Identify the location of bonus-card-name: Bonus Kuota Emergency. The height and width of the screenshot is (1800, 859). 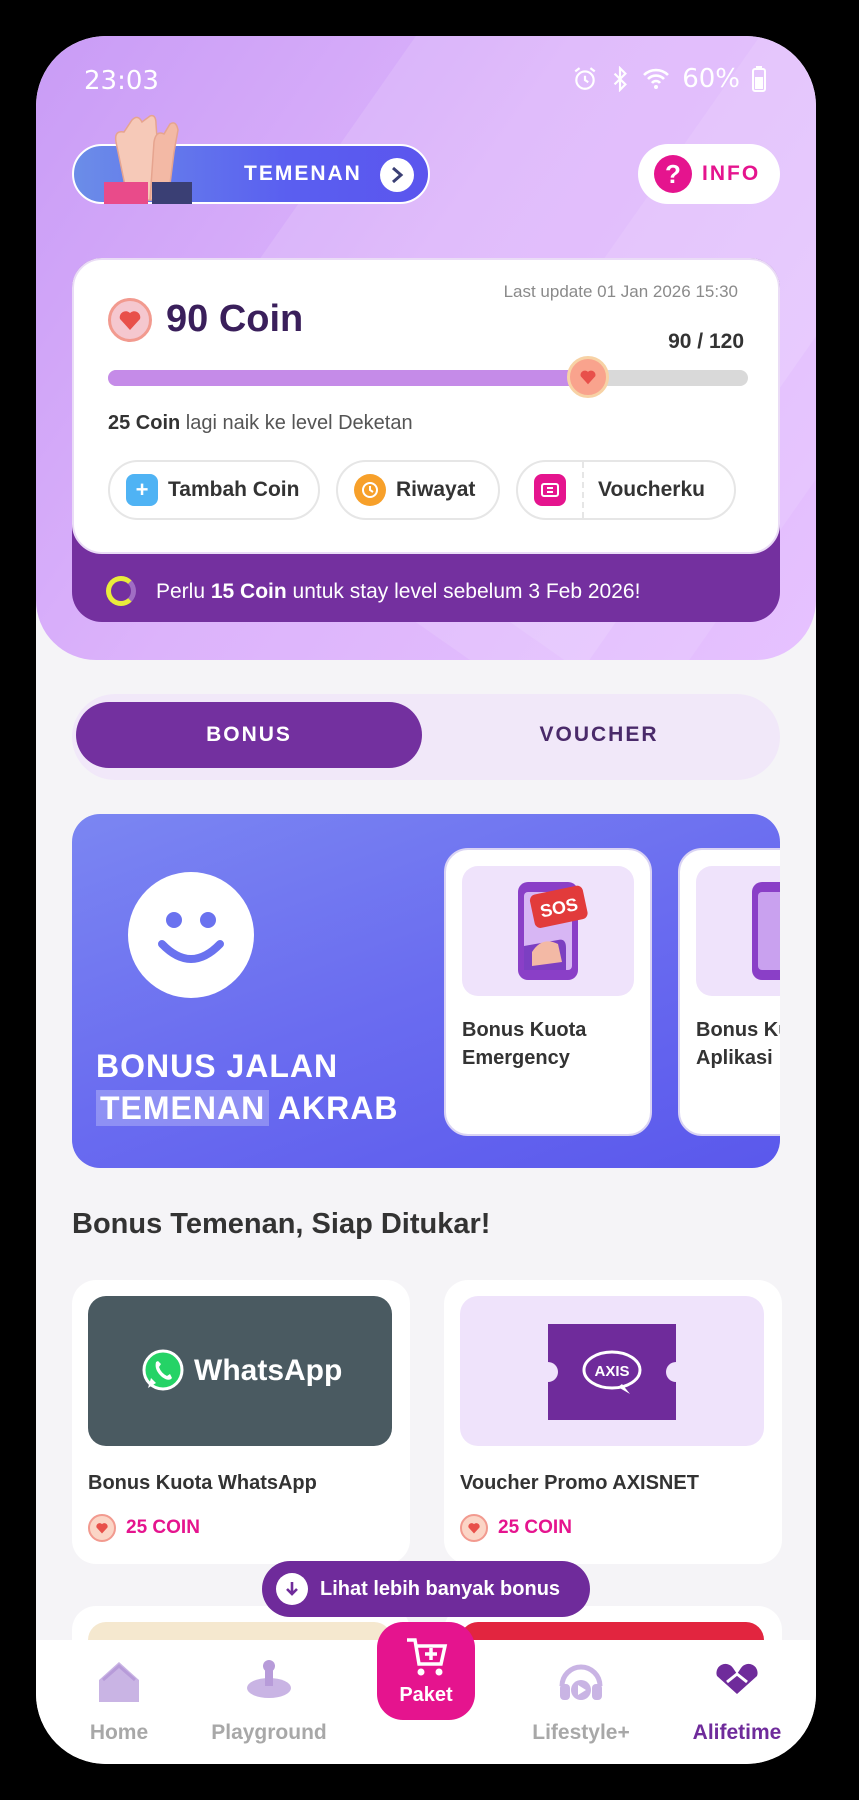
(524, 1044).